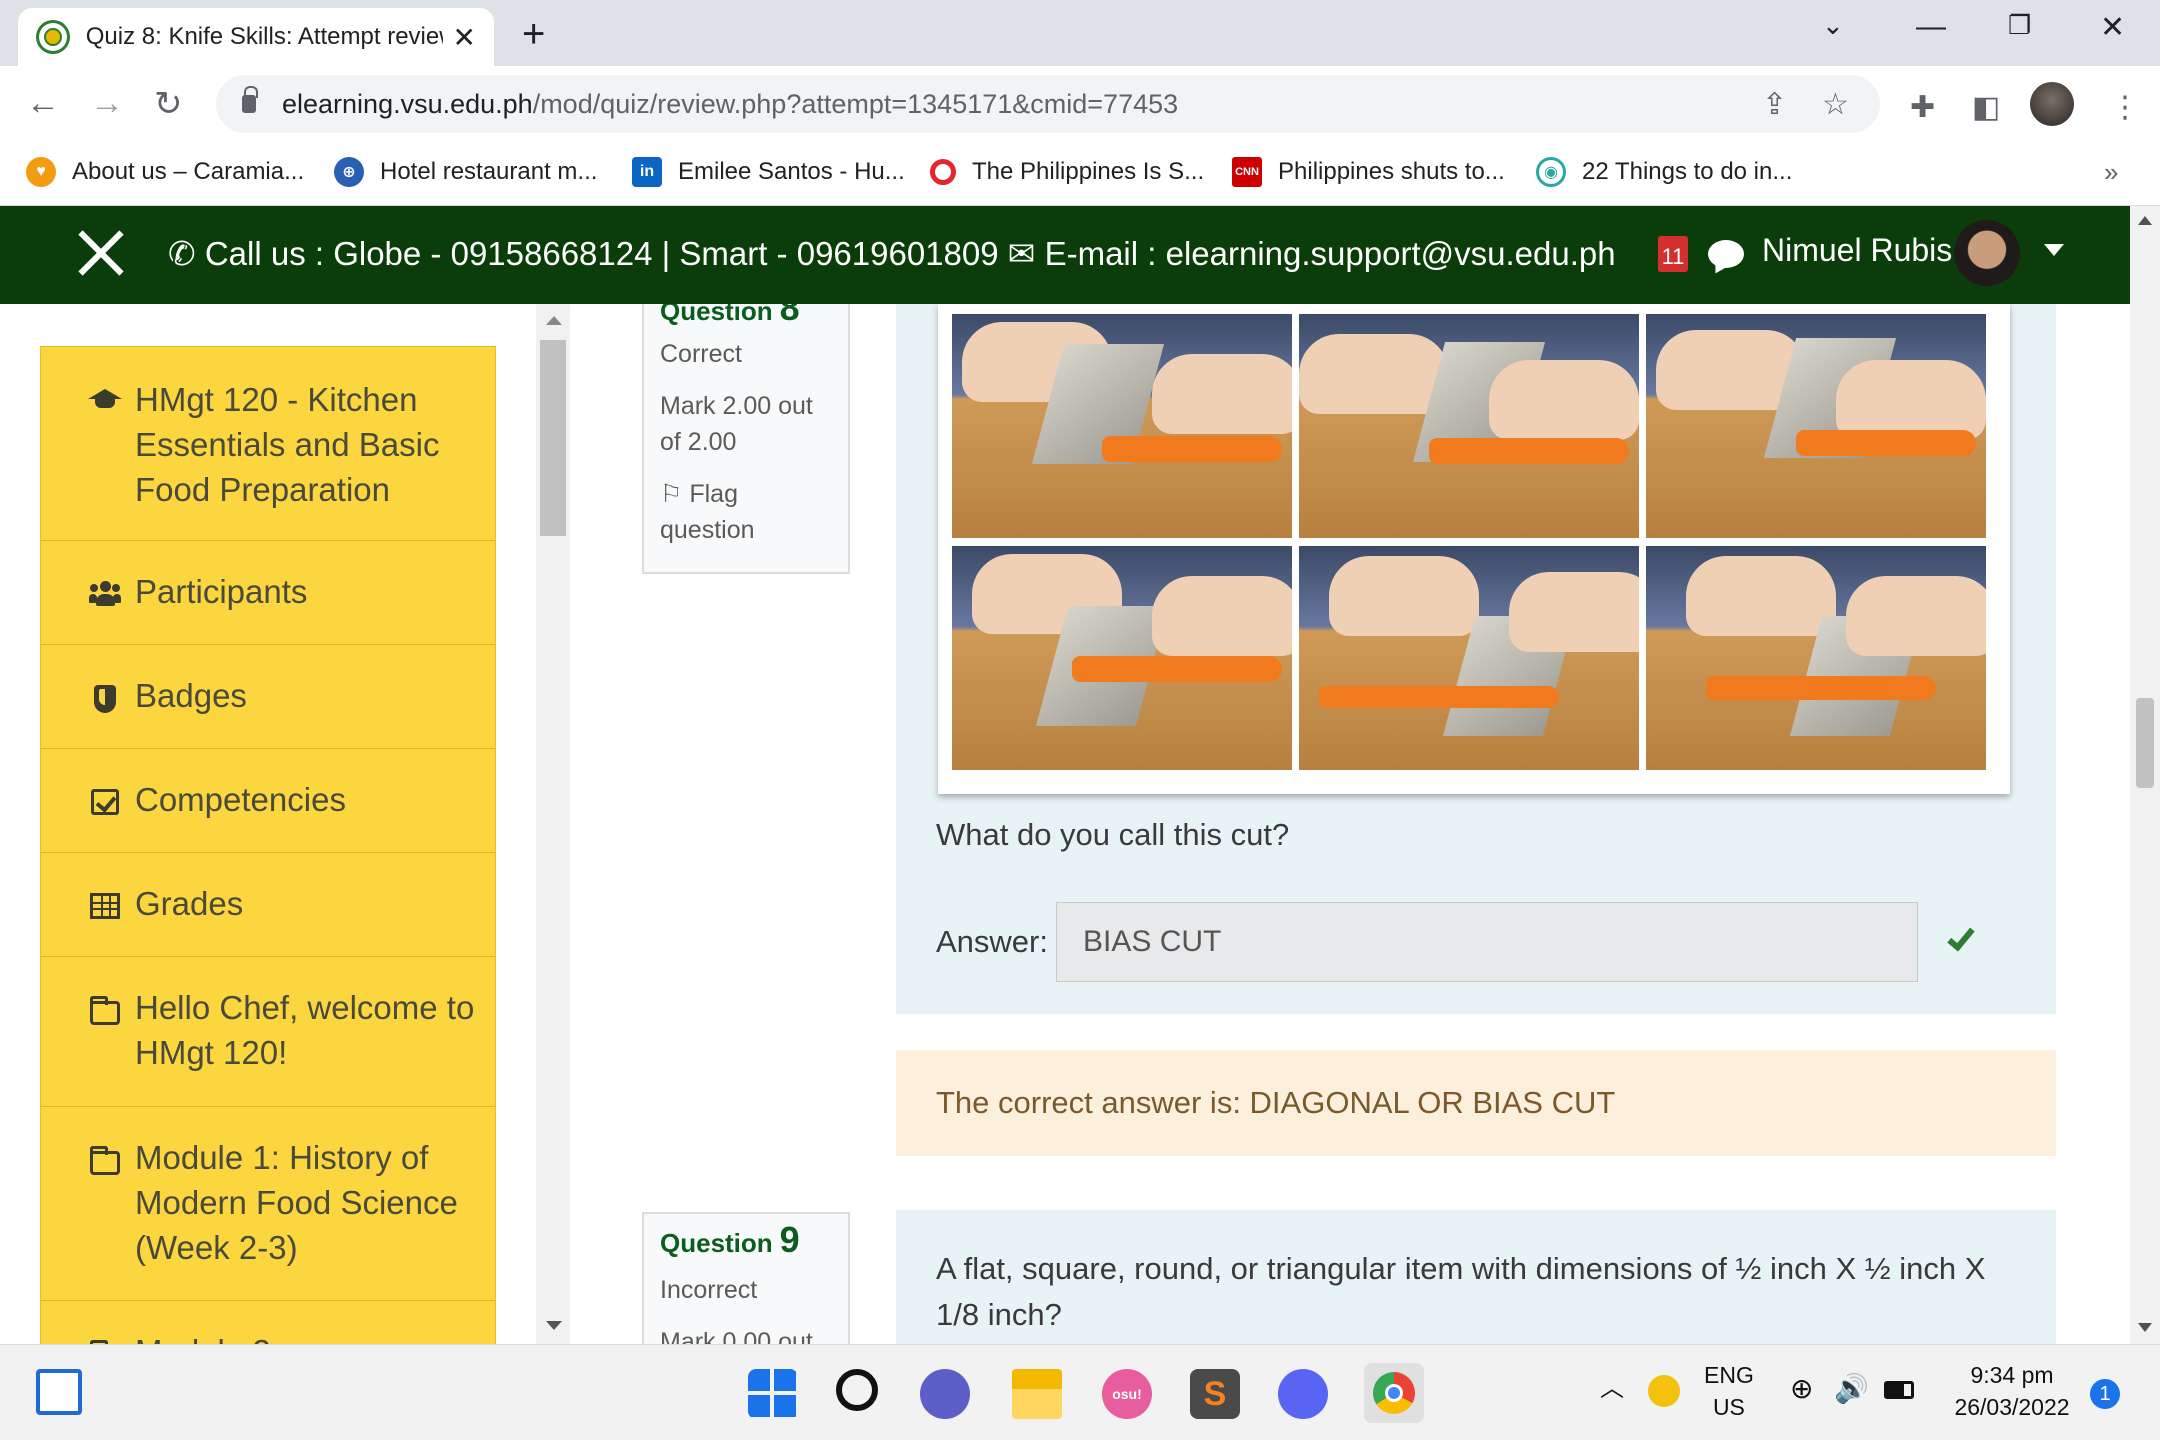 The image size is (2160, 1440). I want to click on discord-icon, so click(1303, 1394).